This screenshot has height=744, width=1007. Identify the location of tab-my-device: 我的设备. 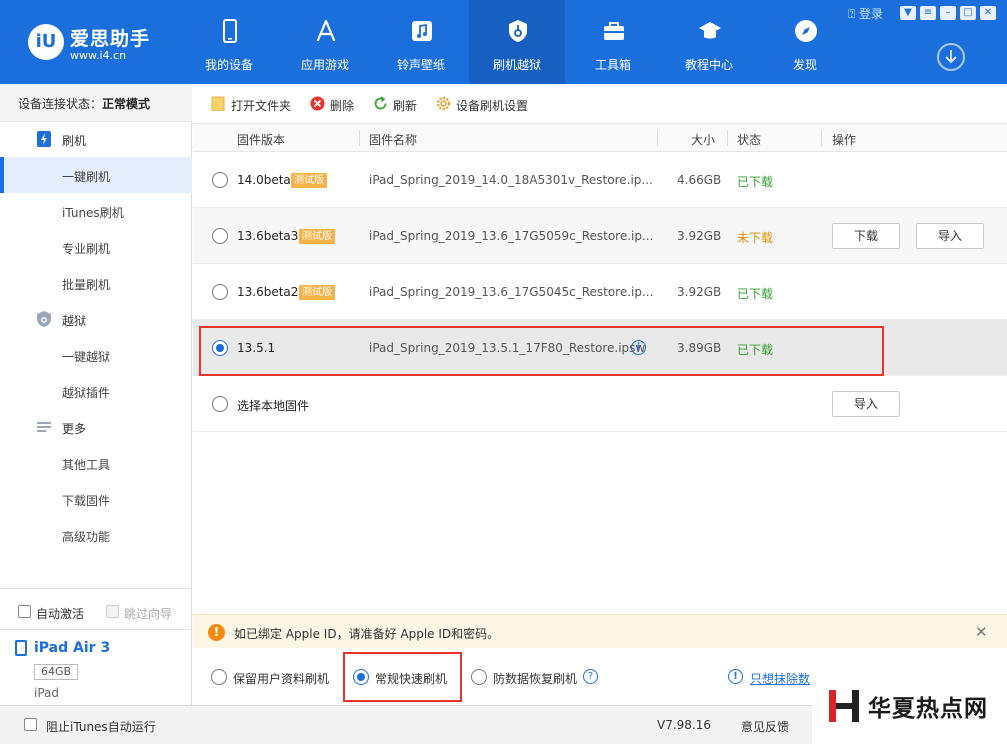
(229, 42).